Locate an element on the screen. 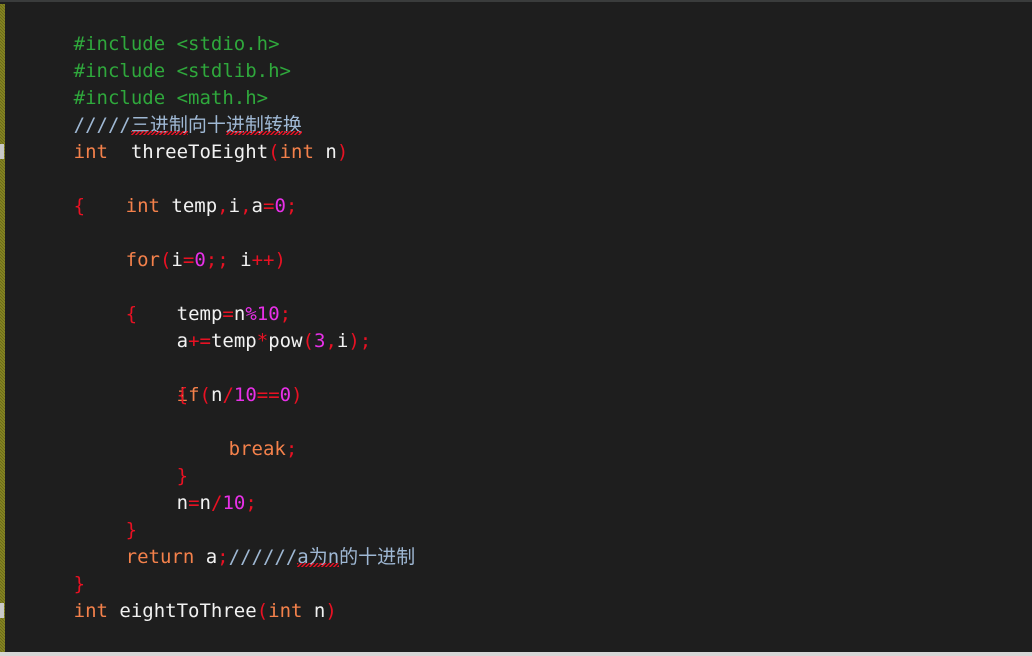  code-line: break; is located at coordinates (516, 434).